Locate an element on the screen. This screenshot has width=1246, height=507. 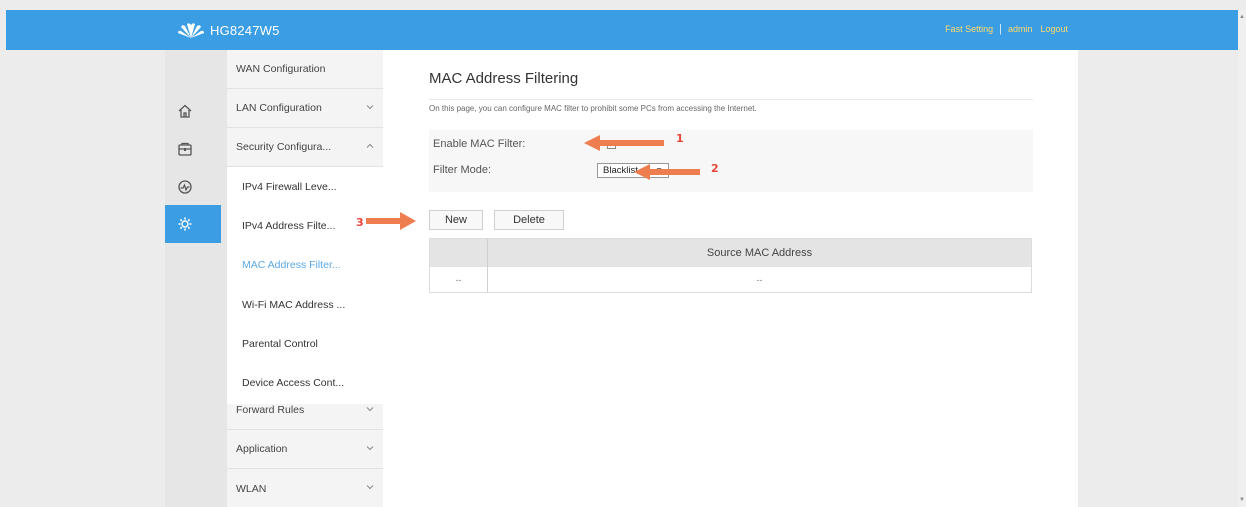
scroll-up-icon: ▲ is located at coordinates (1242, 17).